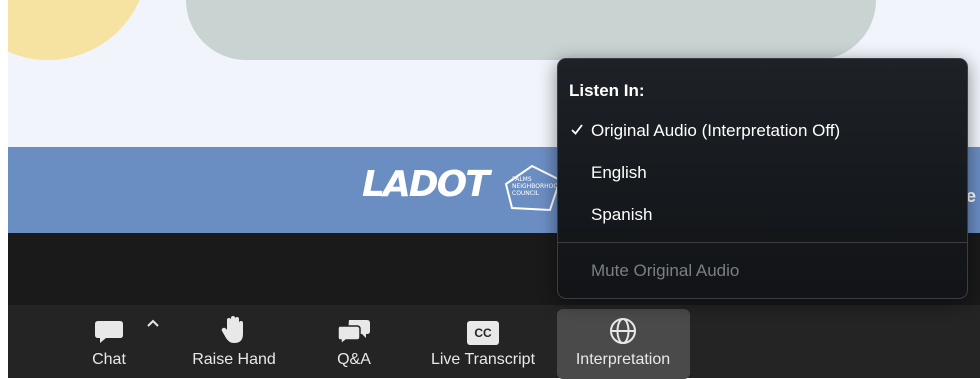 This screenshot has width=980, height=379. Describe the element at coordinates (665, 270) in the screenshot. I see `menu-item-label: Mute Original Audio` at that location.